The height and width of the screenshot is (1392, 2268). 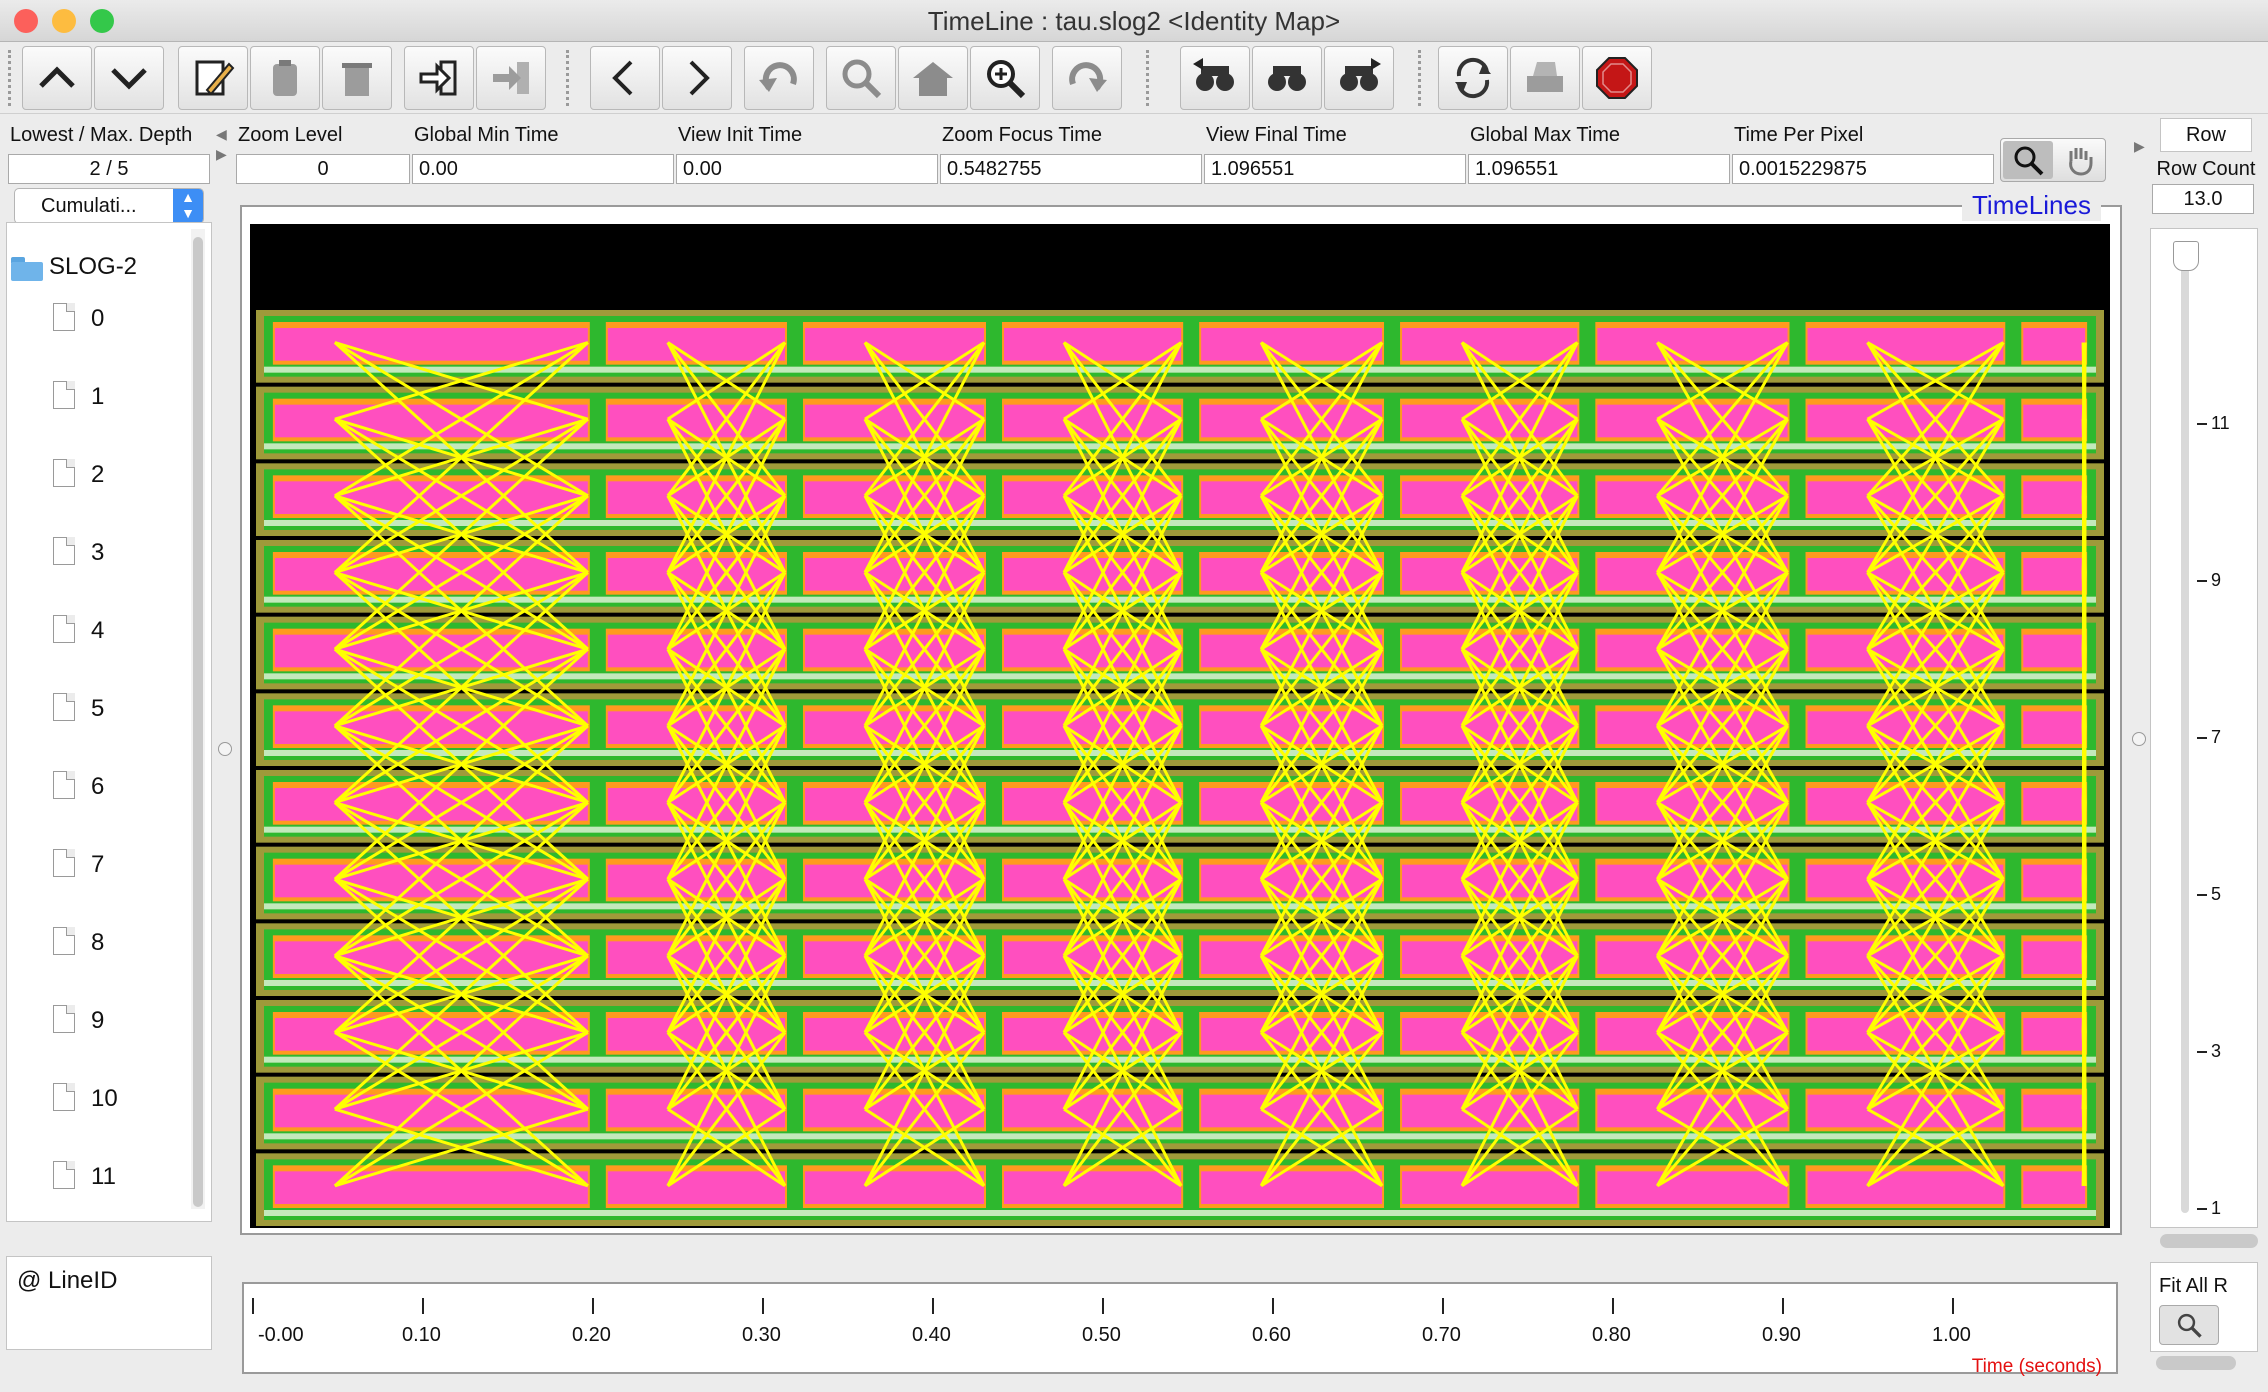 What do you see at coordinates (1276, 135) in the screenshot?
I see `view-final-time-label: View Final Time` at bounding box center [1276, 135].